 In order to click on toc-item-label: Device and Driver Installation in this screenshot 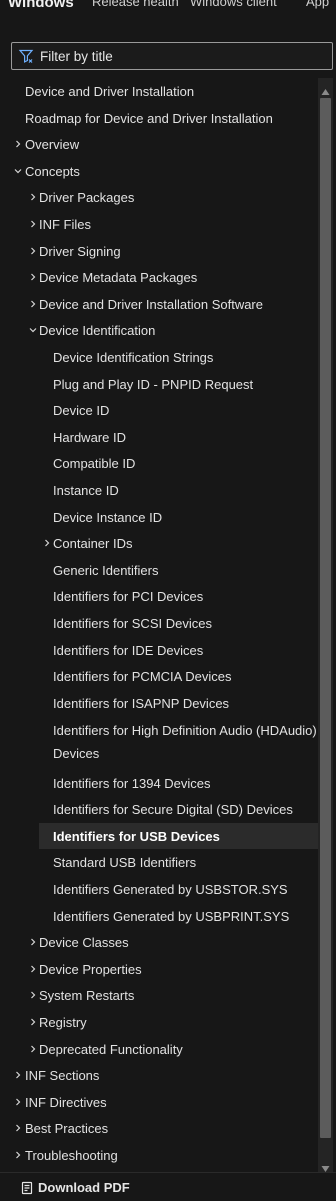, I will do `click(110, 91)`.